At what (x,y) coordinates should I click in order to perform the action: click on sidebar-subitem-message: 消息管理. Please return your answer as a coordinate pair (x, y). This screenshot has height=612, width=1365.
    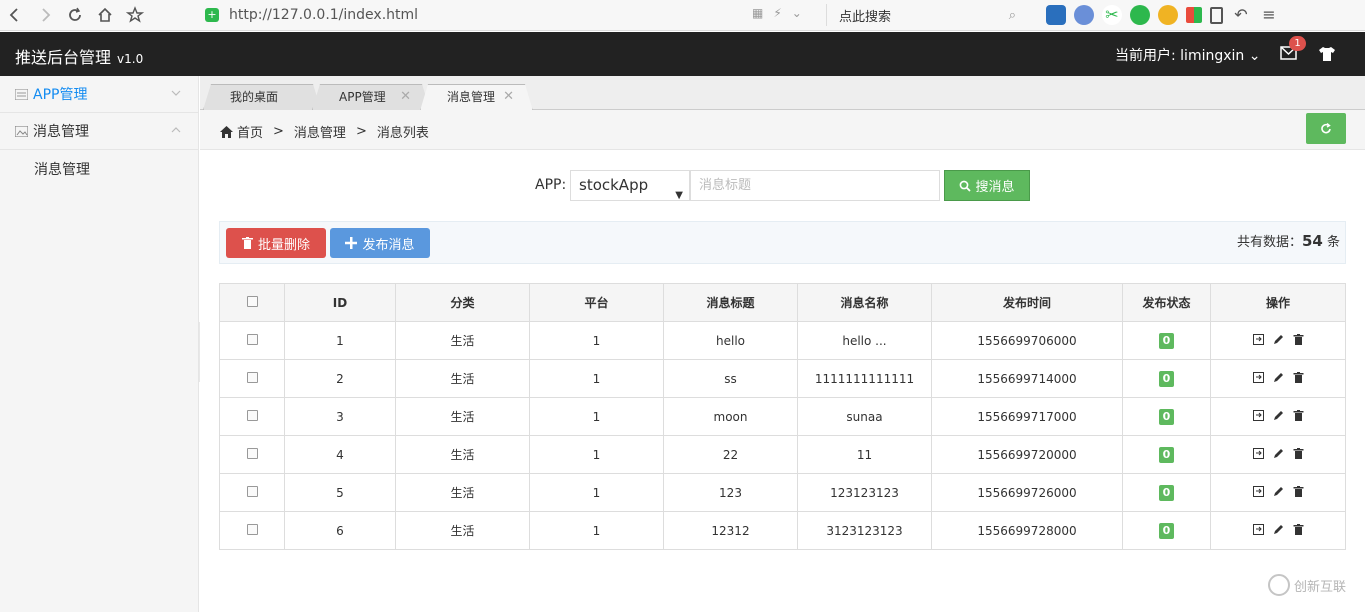
    Looking at the image, I should click on (99, 168).